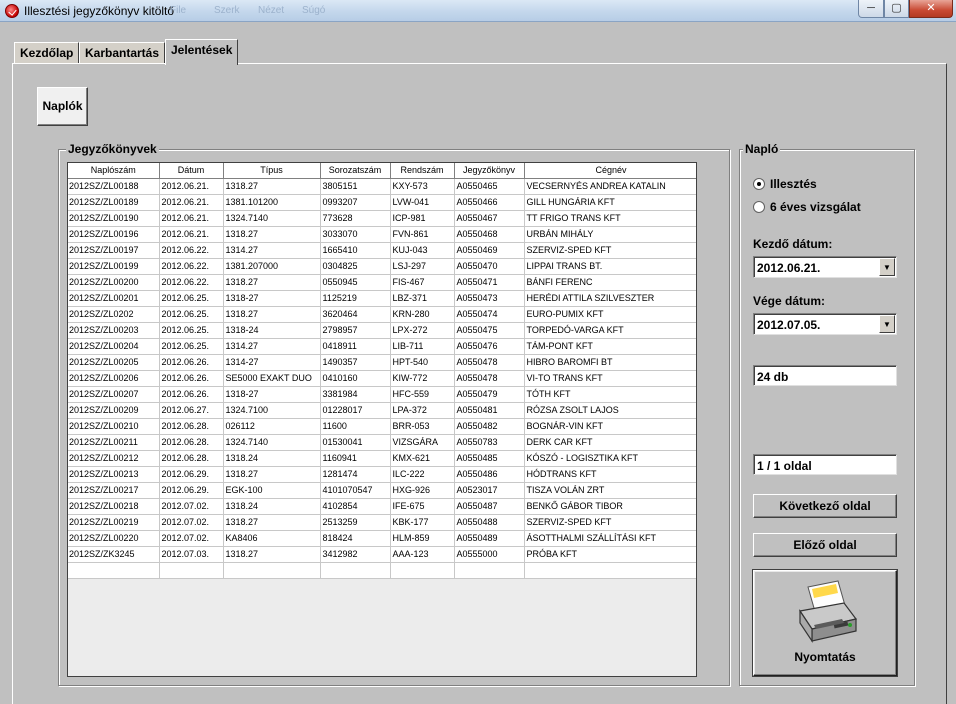 The height and width of the screenshot is (704, 956). I want to click on page-indicator-field: 1 / 1 oldal, so click(825, 464).